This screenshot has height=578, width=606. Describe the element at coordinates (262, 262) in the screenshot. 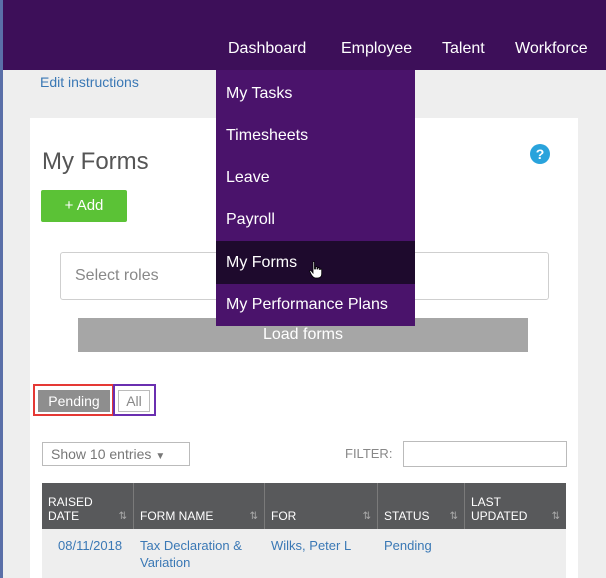

I see `menu-item-my-forms-label: My Forms` at that location.